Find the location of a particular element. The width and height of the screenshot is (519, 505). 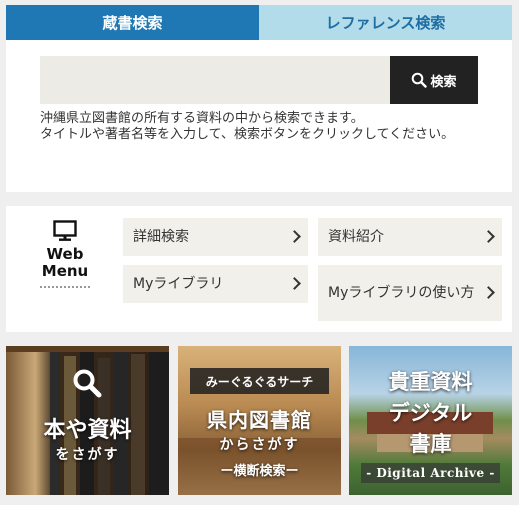

menu-item-label: Myライブラリ is located at coordinates (178, 283).